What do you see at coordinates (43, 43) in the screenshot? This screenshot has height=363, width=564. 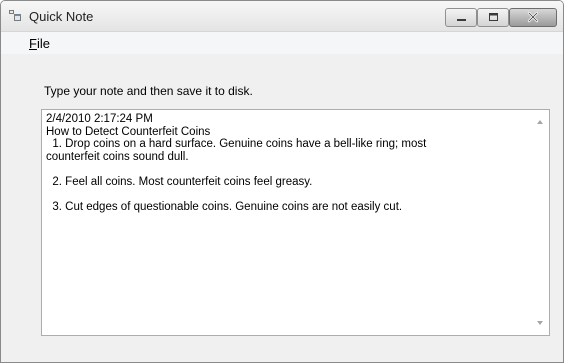 I see `menu-file-label: ile` at bounding box center [43, 43].